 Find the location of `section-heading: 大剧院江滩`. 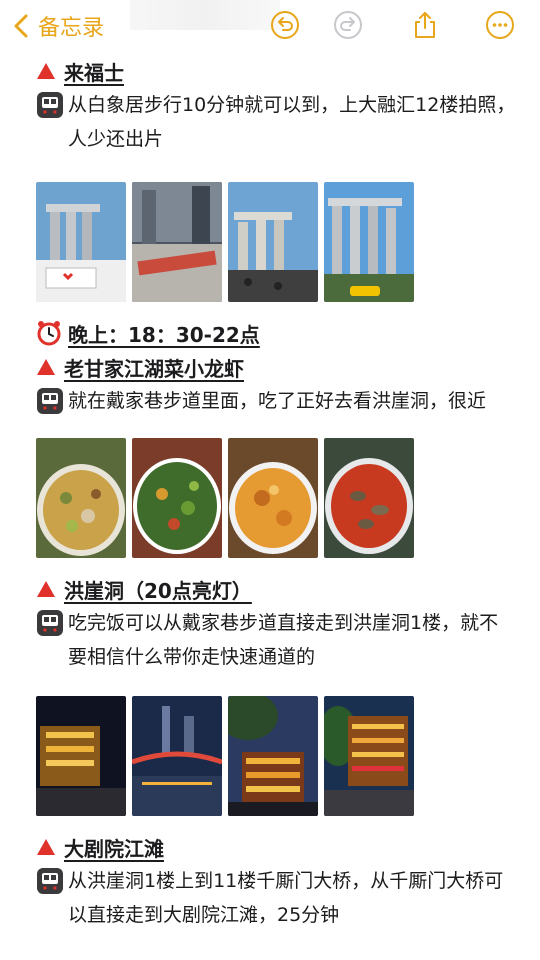

section-heading: 大剧院江滩 is located at coordinates (276, 847).